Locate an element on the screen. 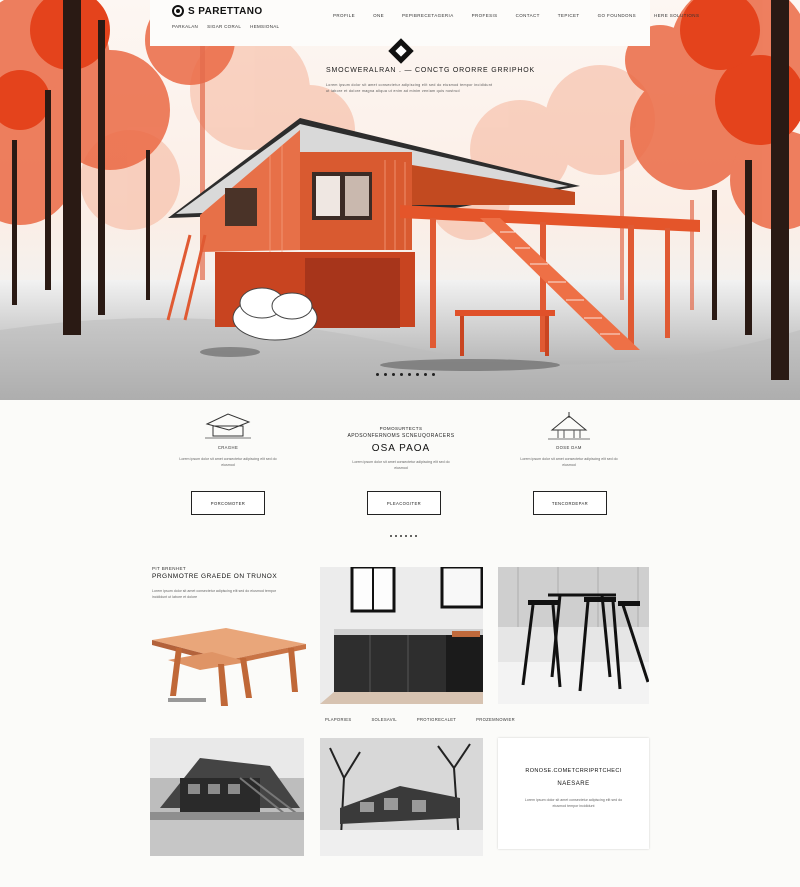 The height and width of the screenshot is (887, 800). tile-chairs is located at coordinates (573, 635).